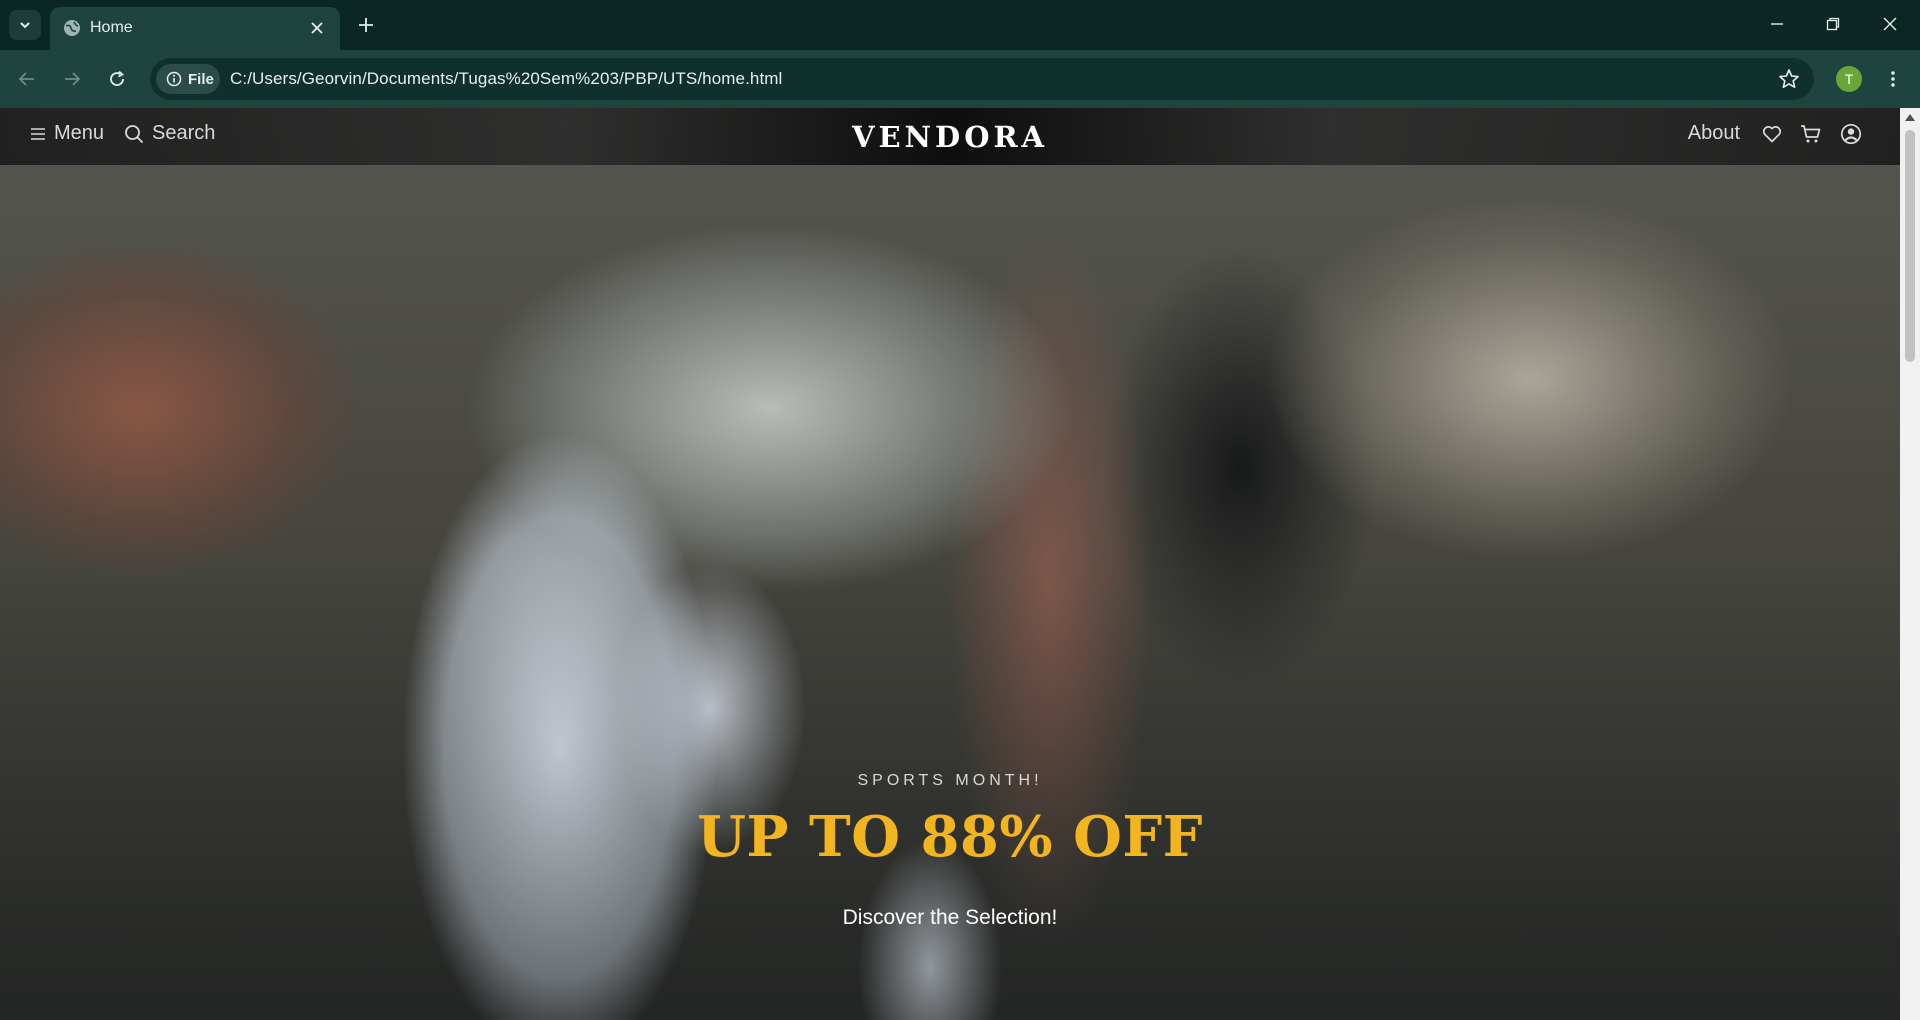 Image resolution: width=1920 pixels, height=1020 pixels. What do you see at coordinates (1851, 134) in the screenshot?
I see `user-circle-icon` at bounding box center [1851, 134].